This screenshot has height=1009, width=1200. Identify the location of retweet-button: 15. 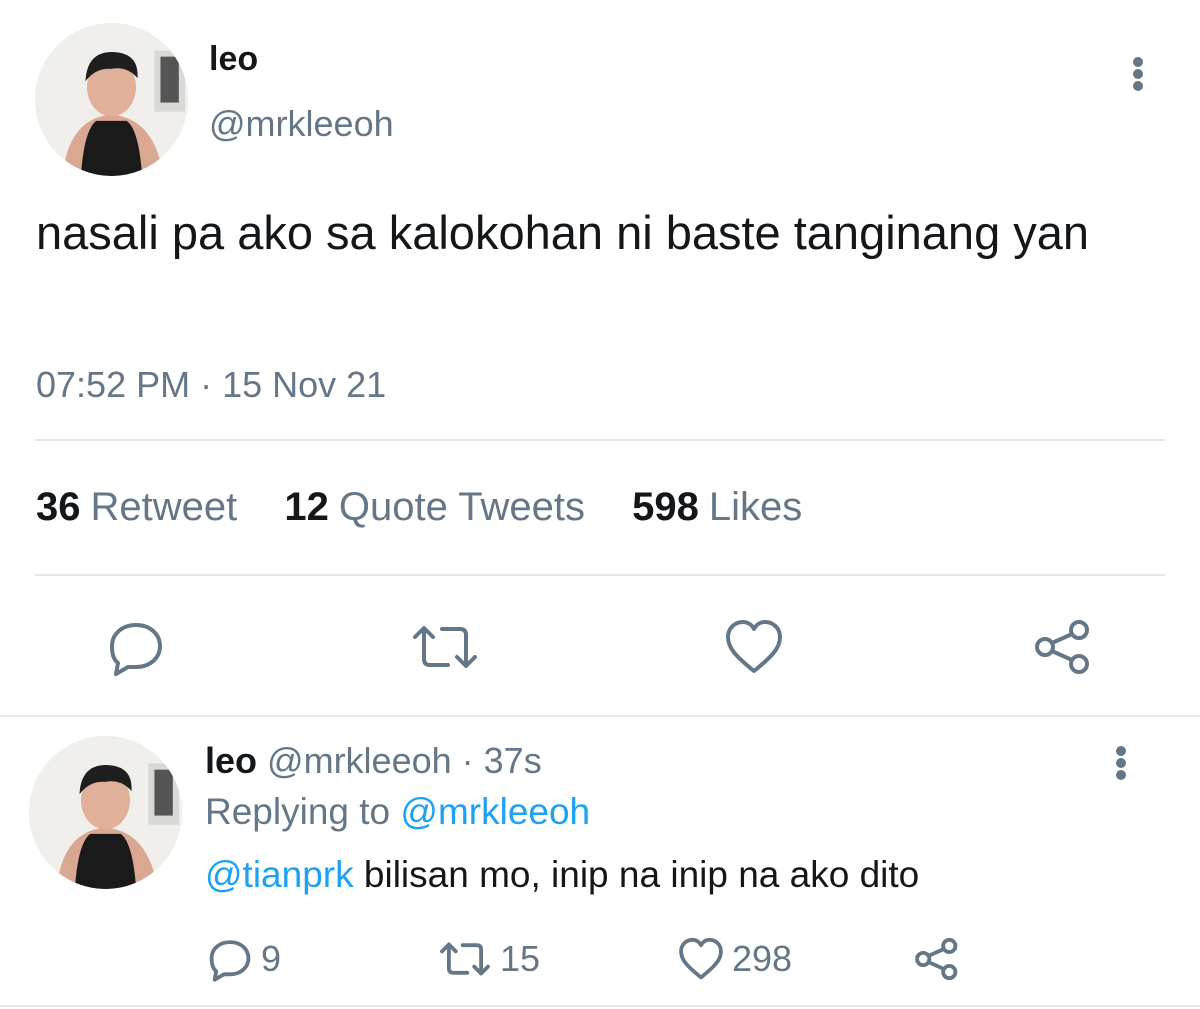
(489, 959).